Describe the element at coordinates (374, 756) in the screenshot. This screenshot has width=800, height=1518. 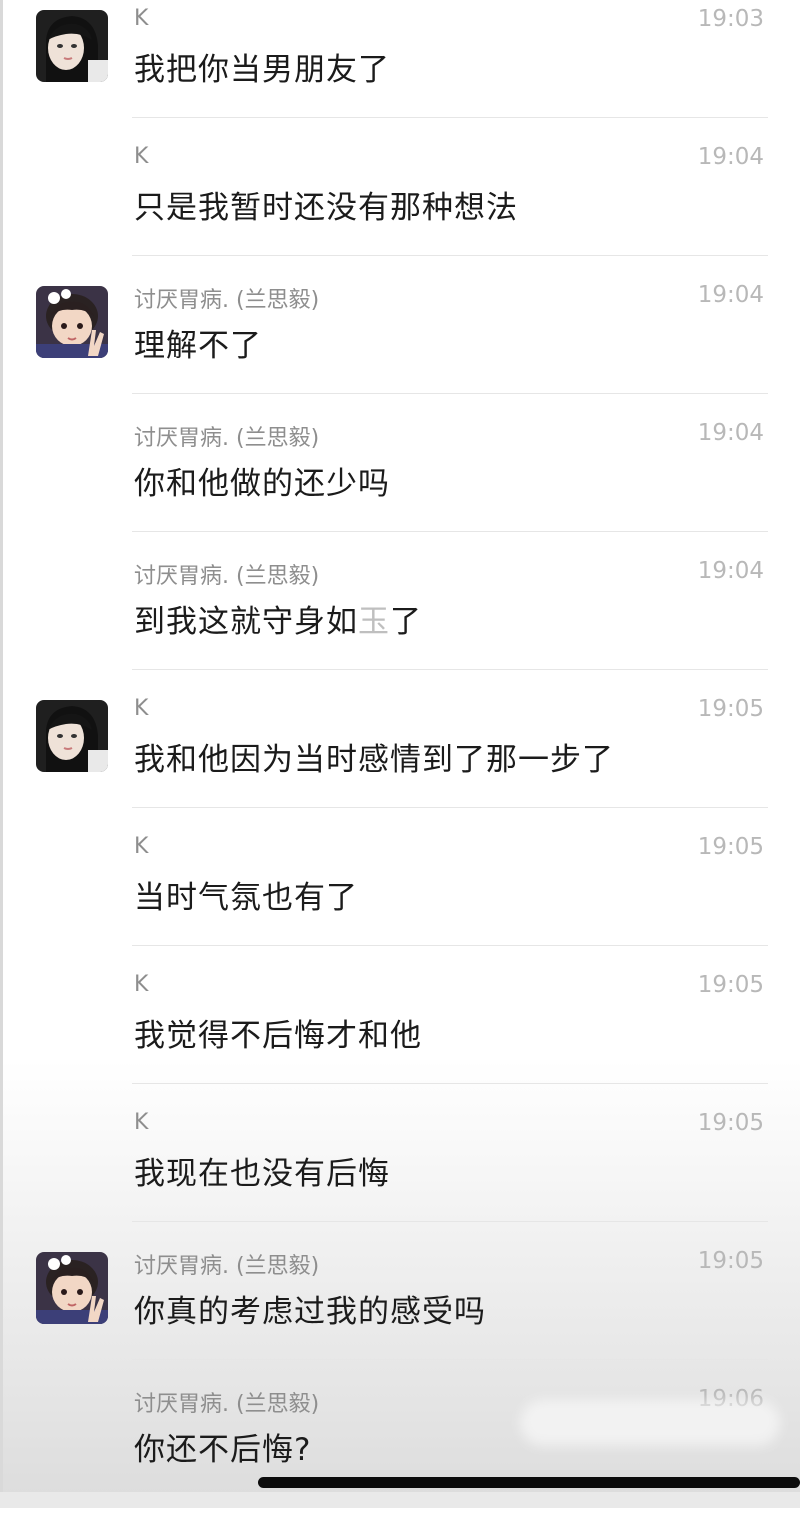
I see `message-text: 我和他因为当时感情到了那一步了` at that location.